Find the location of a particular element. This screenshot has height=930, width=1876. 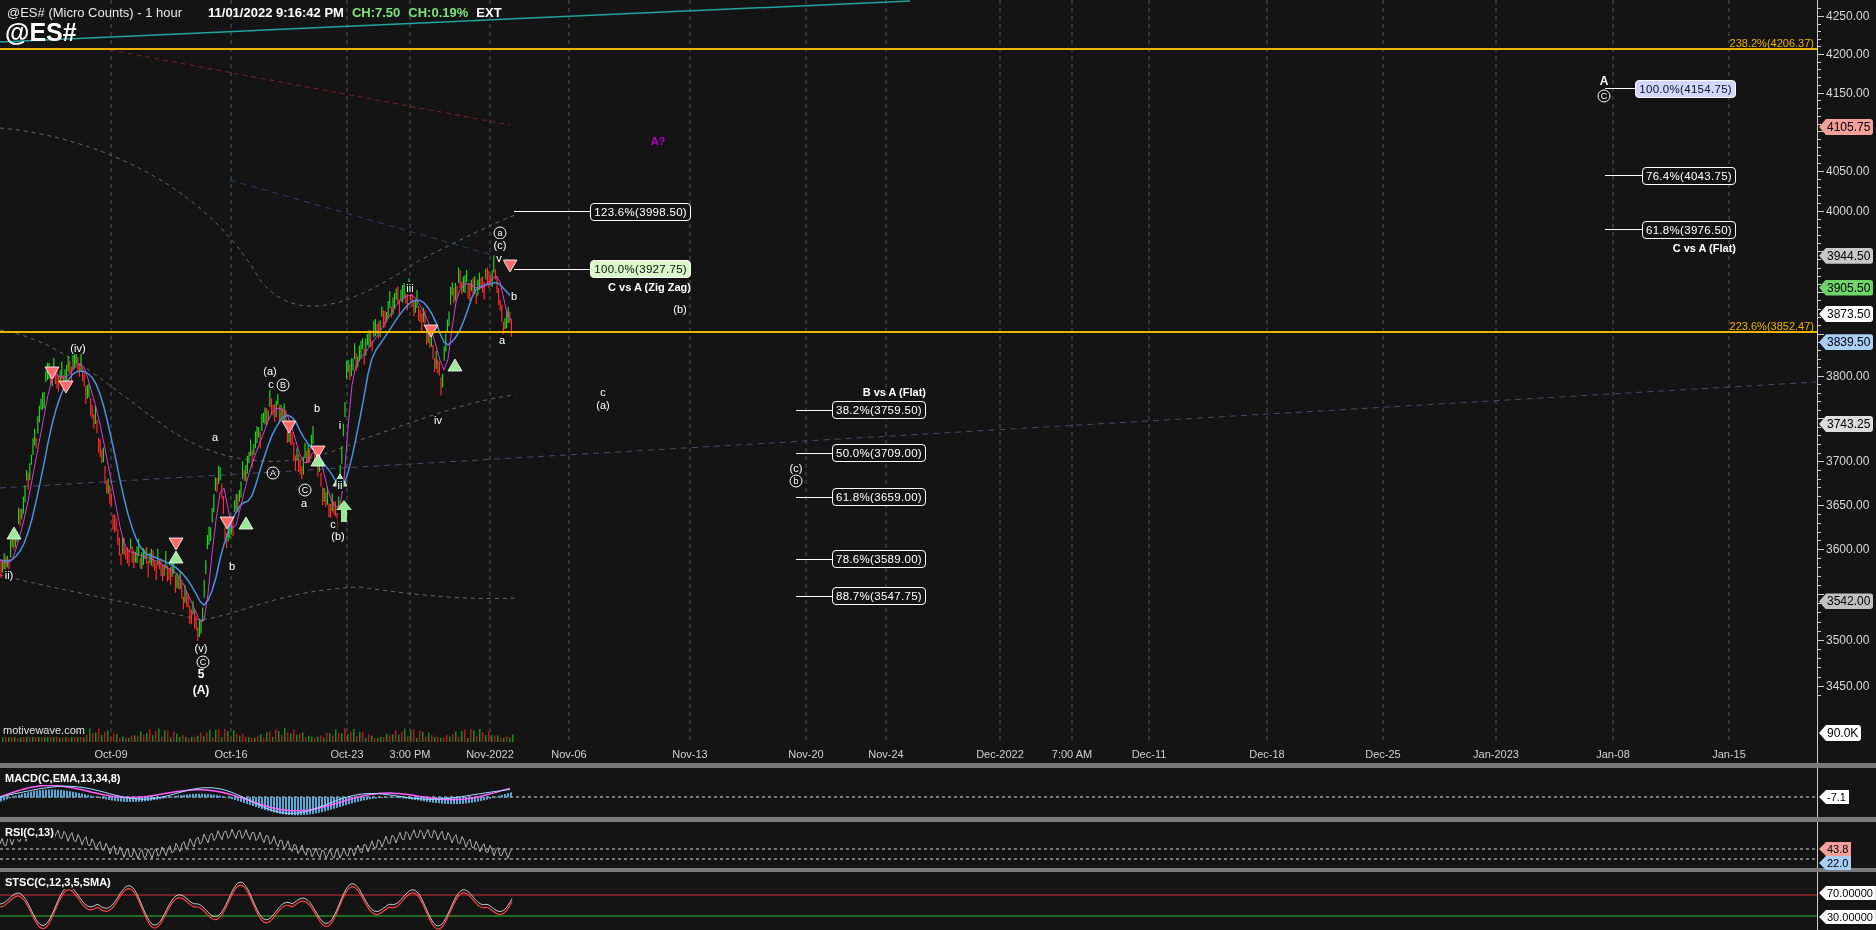

fibonacci-level-label: 50.0%(3709.00) is located at coordinates (878, 453).